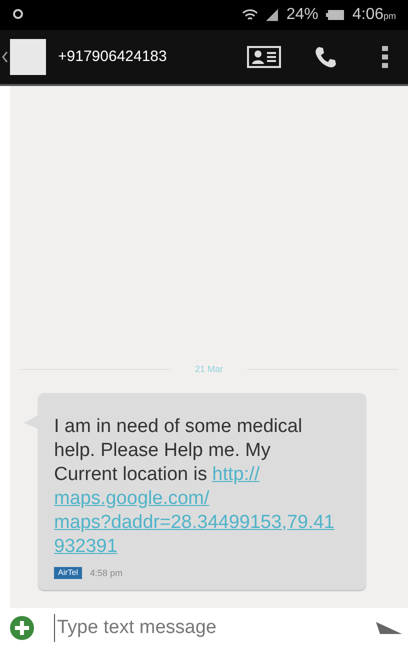 Image resolution: width=408 pixels, height=648 pixels. What do you see at coordinates (112, 56) in the screenshot?
I see `contact-number: +917906424183` at bounding box center [112, 56].